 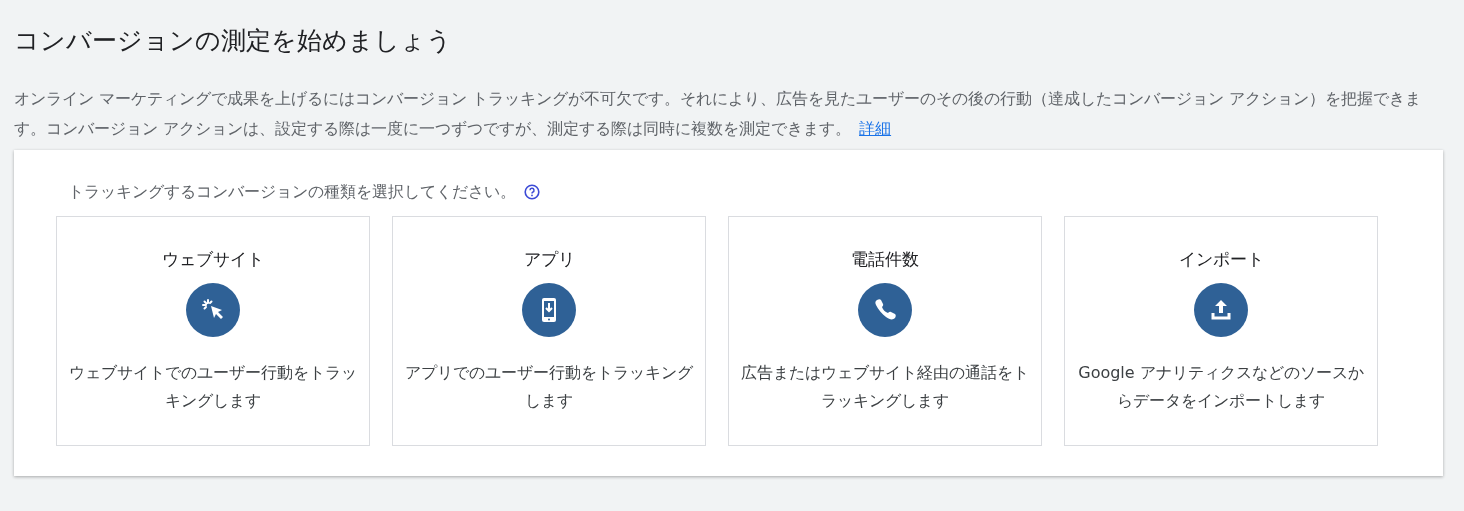 I want to click on option-description: アプリでのユーザー行動をトラッキングします, so click(x=549, y=386).